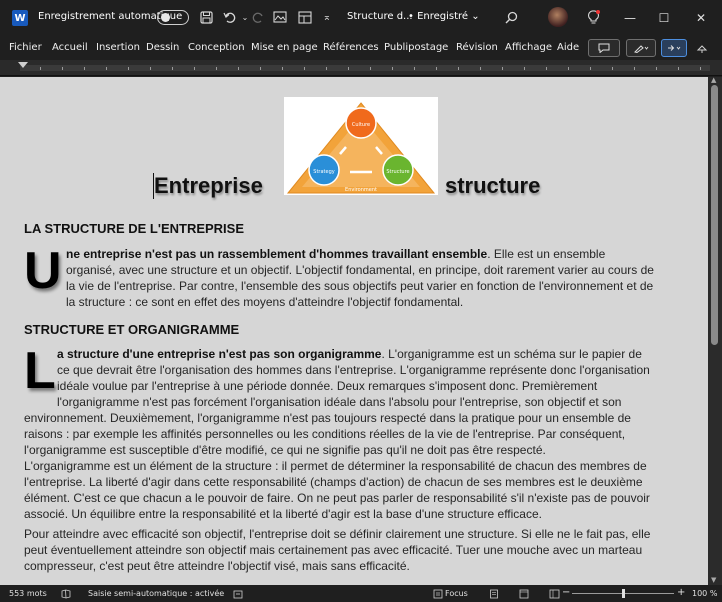  Describe the element at coordinates (641, 48) in the screenshot. I see `editing-mode-button` at that location.